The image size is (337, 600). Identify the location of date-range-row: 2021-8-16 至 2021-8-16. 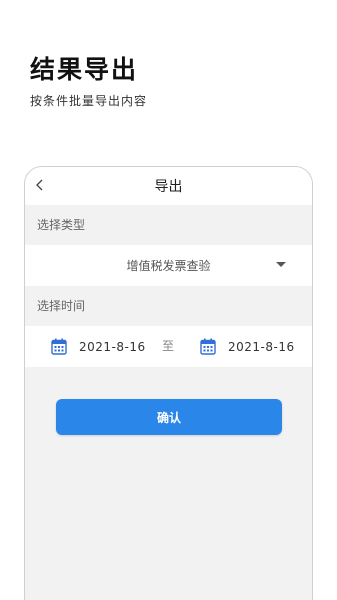
(168, 346).